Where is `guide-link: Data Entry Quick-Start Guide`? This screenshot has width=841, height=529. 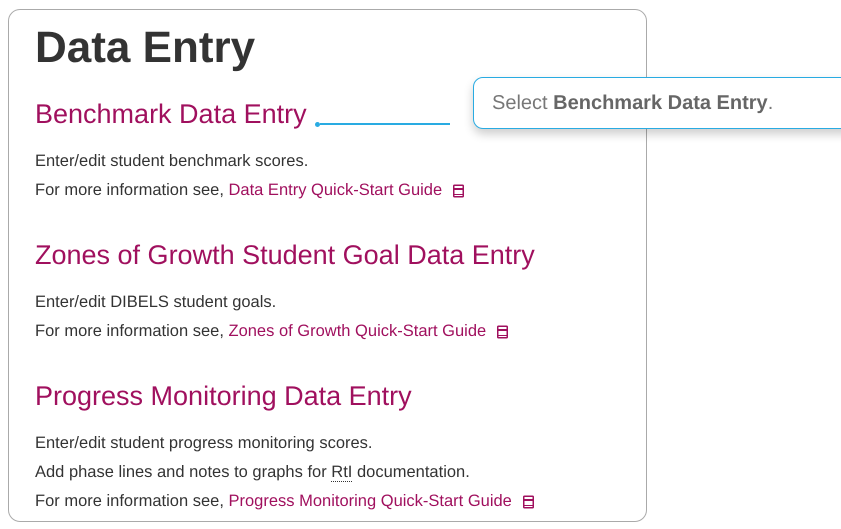
guide-link: Data Entry Quick-Start Guide is located at coordinates (335, 190).